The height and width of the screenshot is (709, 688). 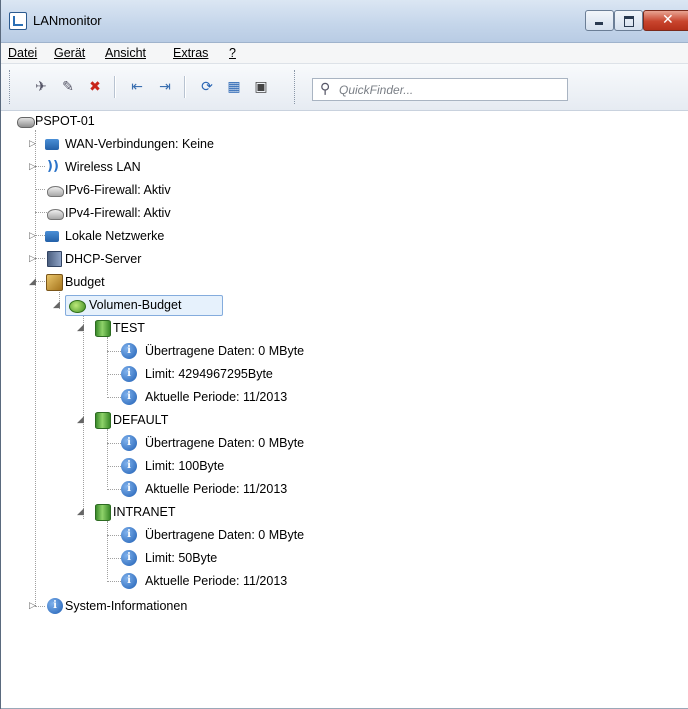 What do you see at coordinates (77, 306) in the screenshot?
I see `volume-icon` at bounding box center [77, 306].